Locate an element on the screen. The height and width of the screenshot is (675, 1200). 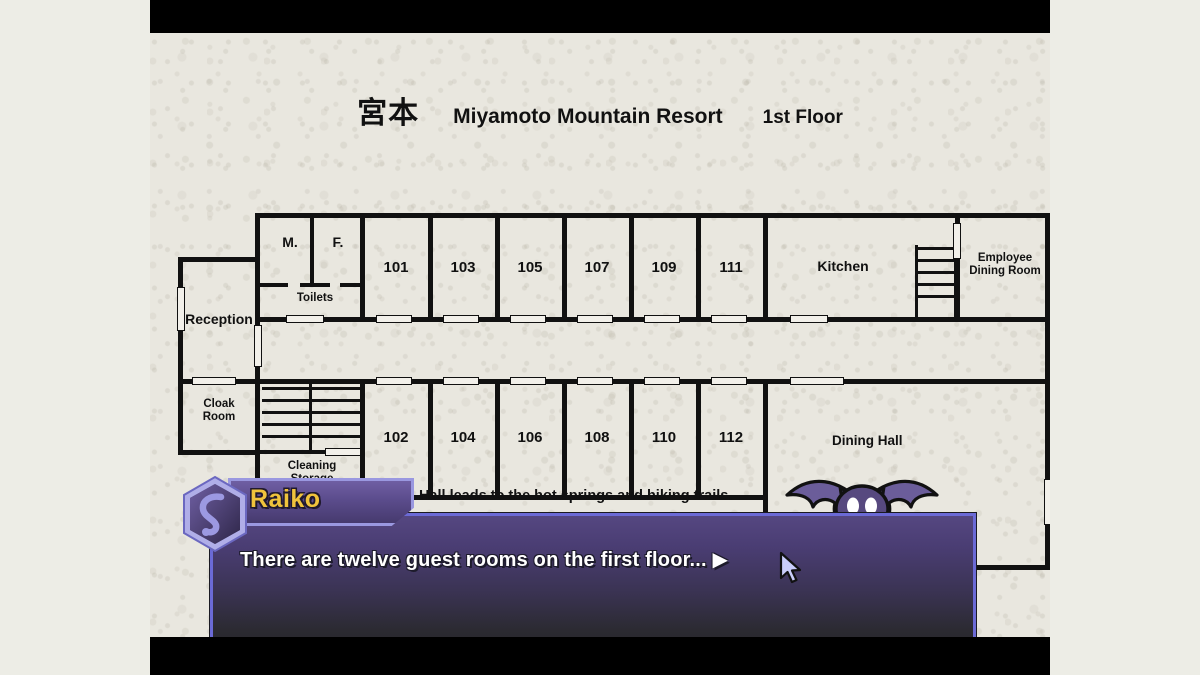
letterbox-left is located at coordinates (75, 337).